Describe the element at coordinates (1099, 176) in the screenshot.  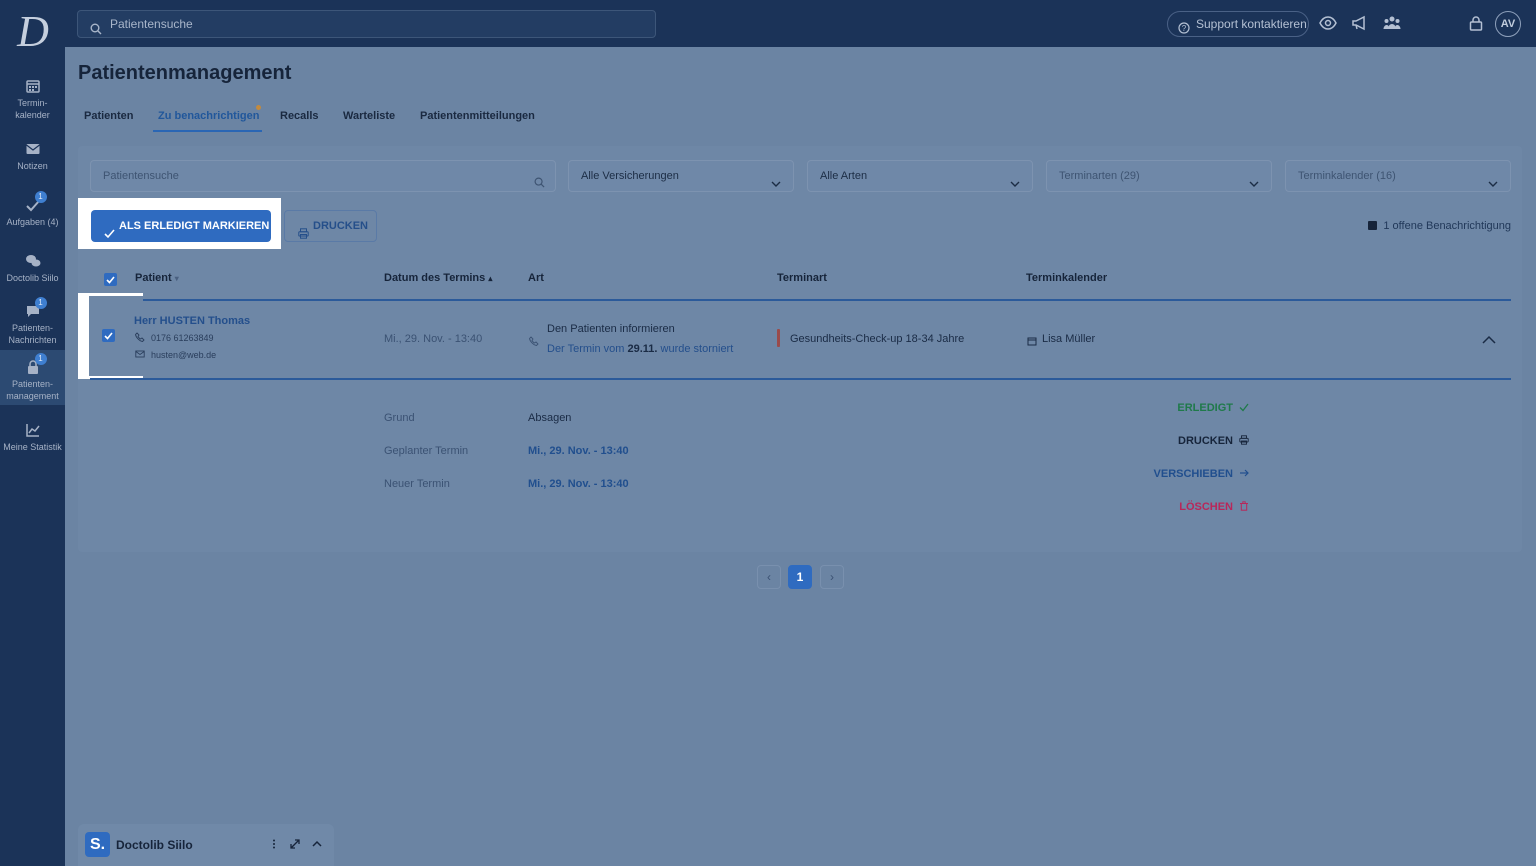
I see `appointment-types-value: Terminarten (29)` at that location.